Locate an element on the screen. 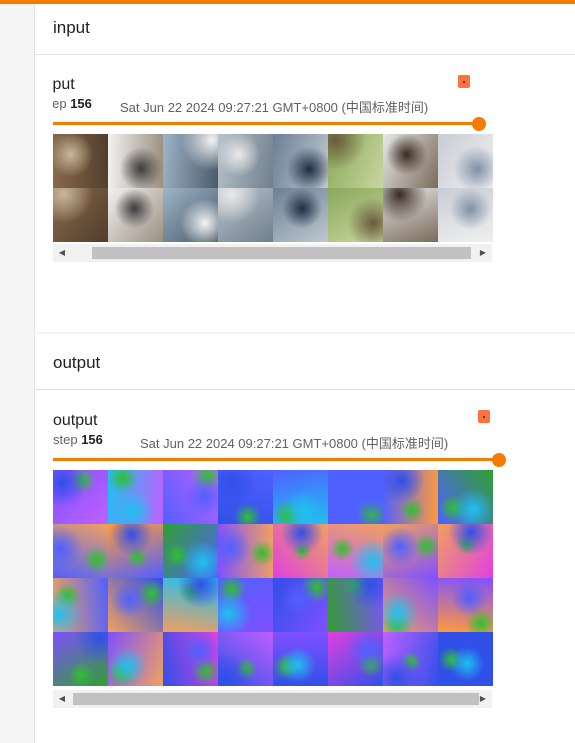 The width and height of the screenshot is (575, 743). image-grid is located at coordinates (273, 188).